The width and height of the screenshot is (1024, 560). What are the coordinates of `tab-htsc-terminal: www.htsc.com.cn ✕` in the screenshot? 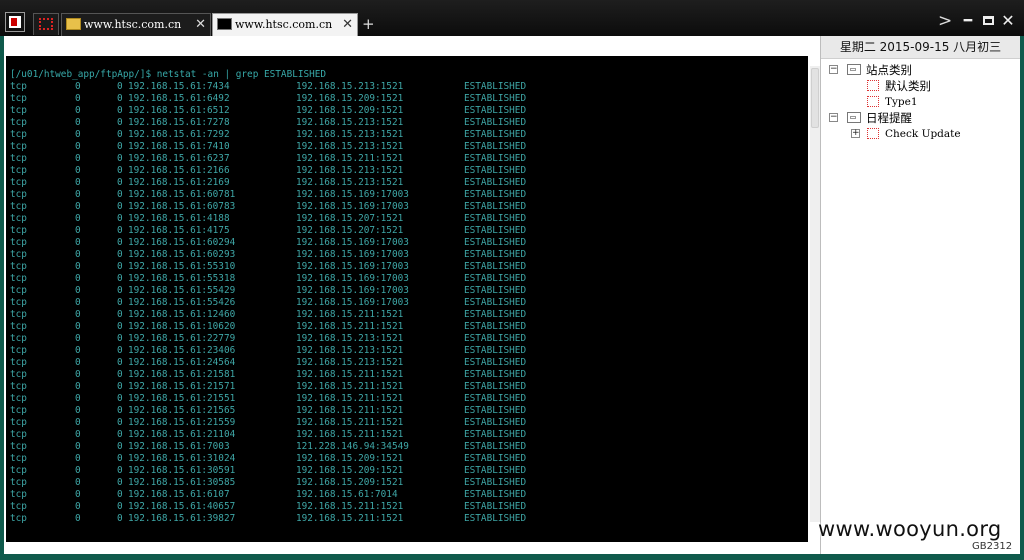 It's located at (285, 24).